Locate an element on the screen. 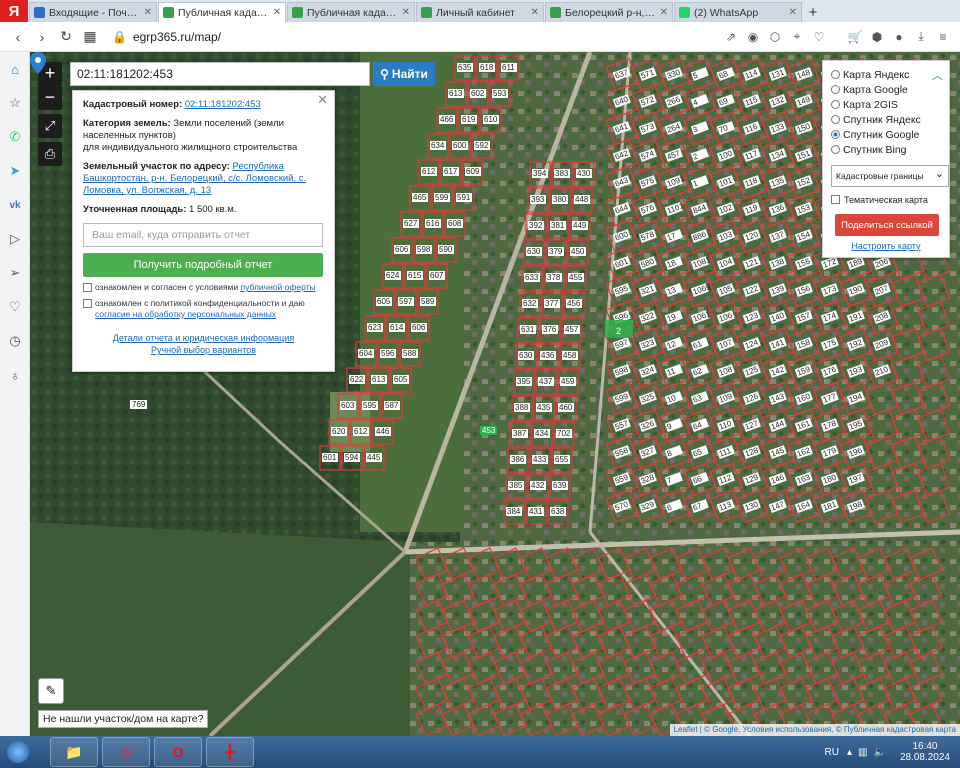  favorite-icon: ♡ is located at coordinates (819, 37).